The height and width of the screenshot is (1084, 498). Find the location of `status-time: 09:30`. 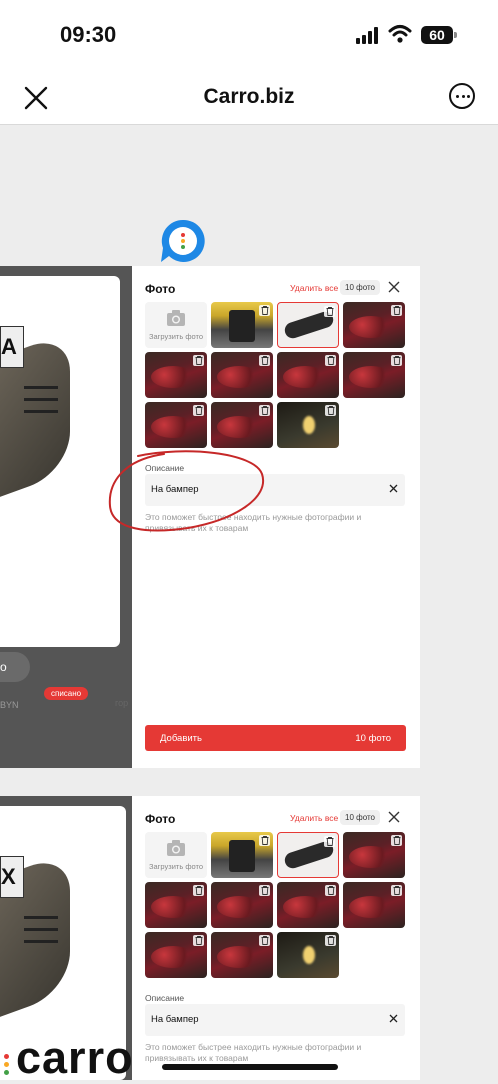

status-time: 09:30 is located at coordinates (88, 34).